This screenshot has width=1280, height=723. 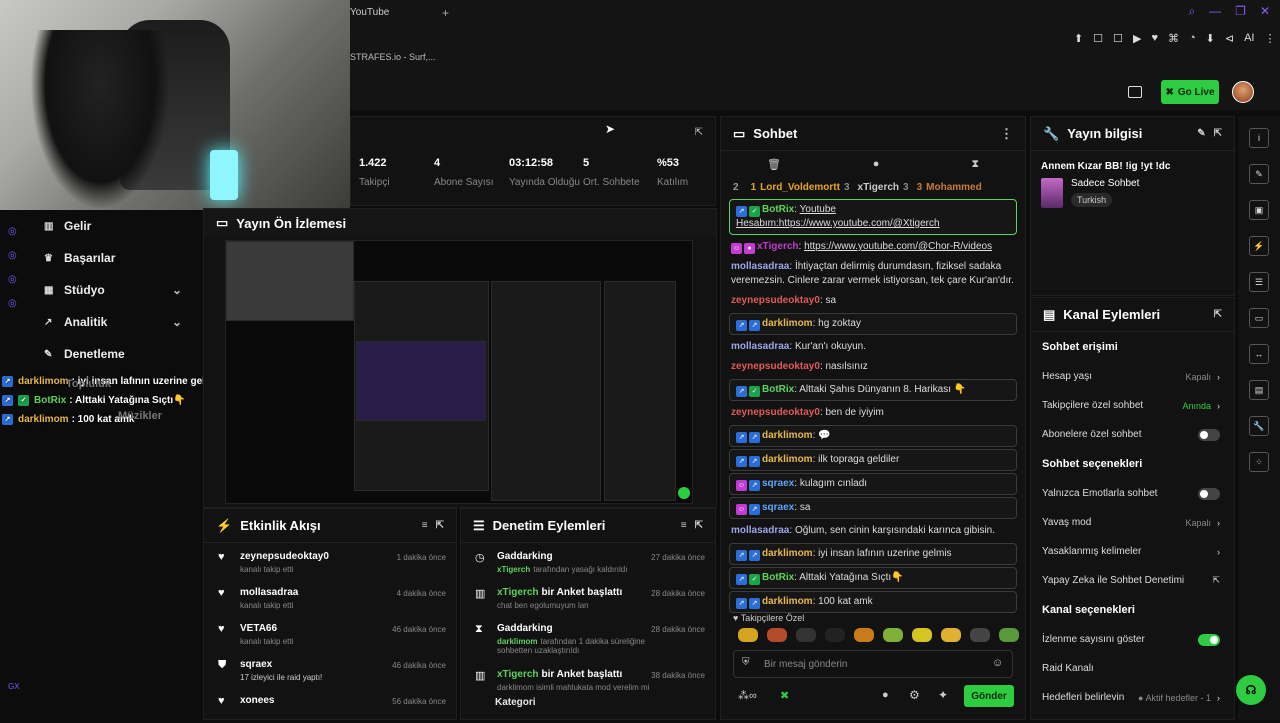 What do you see at coordinates (1135, 92) in the screenshot?
I see `camera-icon` at bounding box center [1135, 92].